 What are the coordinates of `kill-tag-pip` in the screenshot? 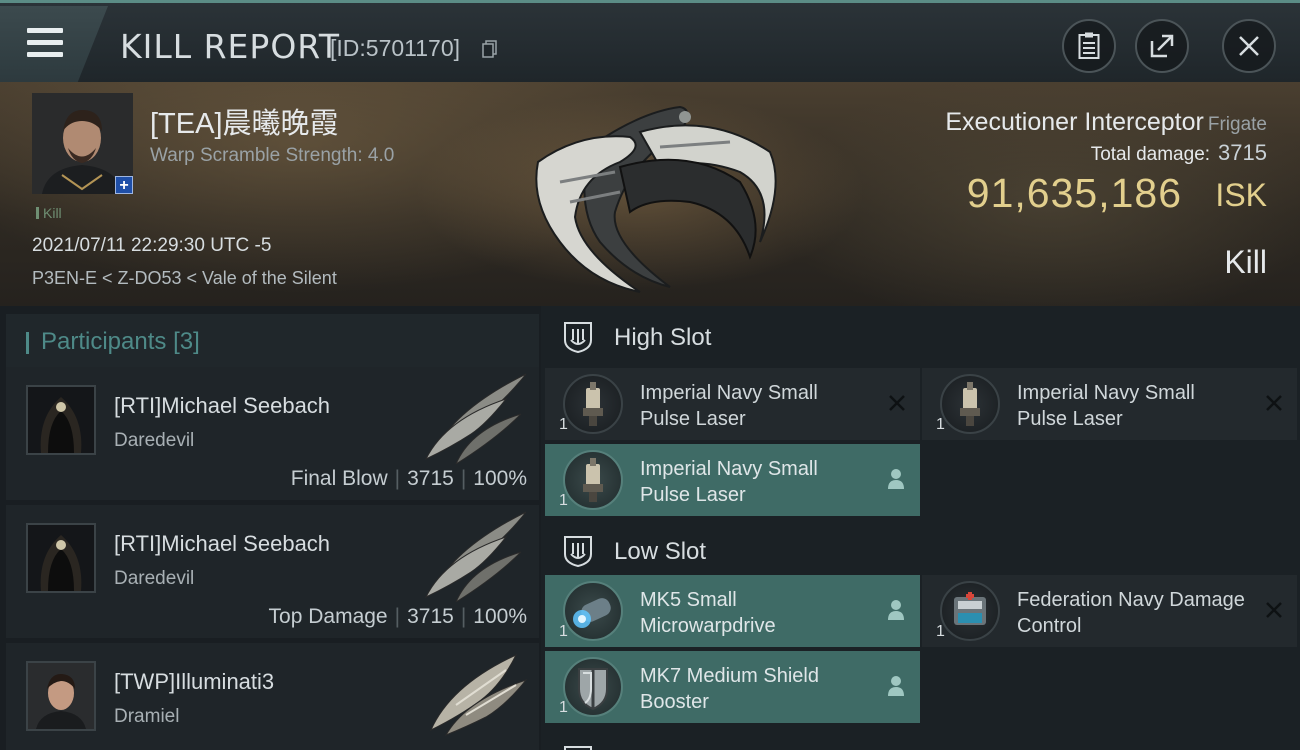 It's located at (37, 213).